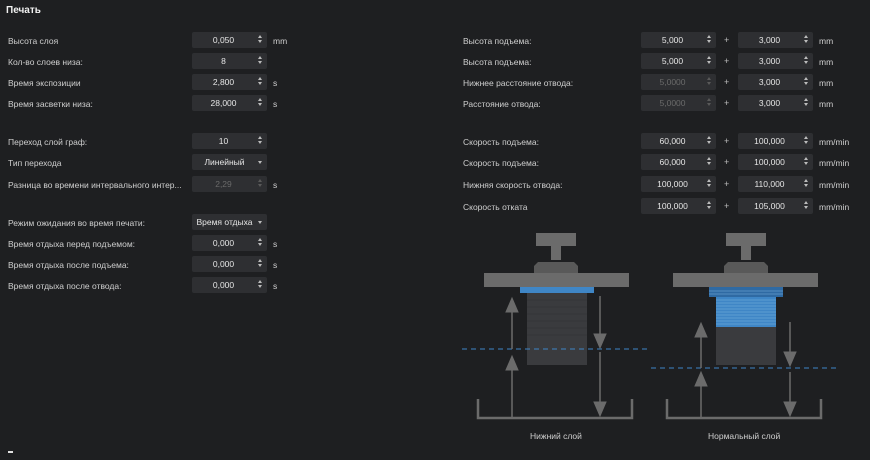  I want to click on bottom-retract-speed-spinbox-1: 100,000, so click(678, 184).